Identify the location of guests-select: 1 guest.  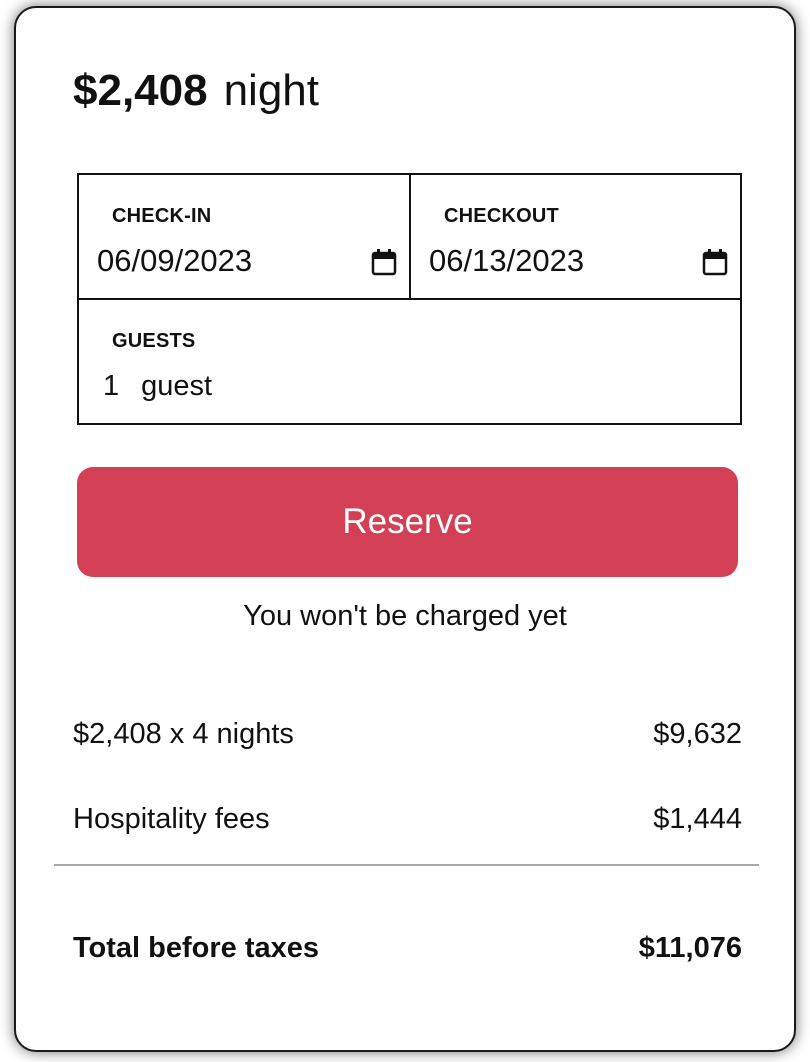
(157, 386).